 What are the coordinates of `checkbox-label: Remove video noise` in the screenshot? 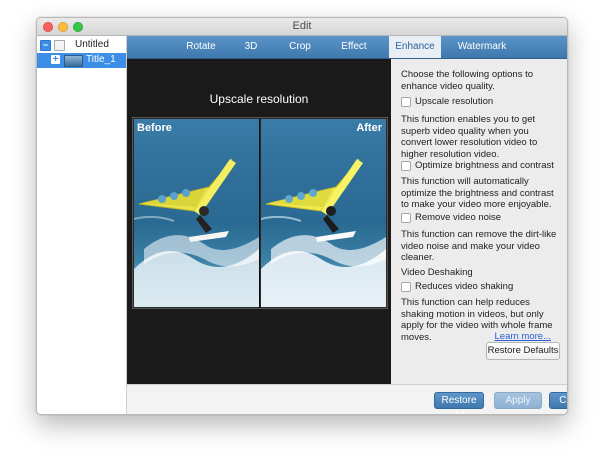 It's located at (458, 217).